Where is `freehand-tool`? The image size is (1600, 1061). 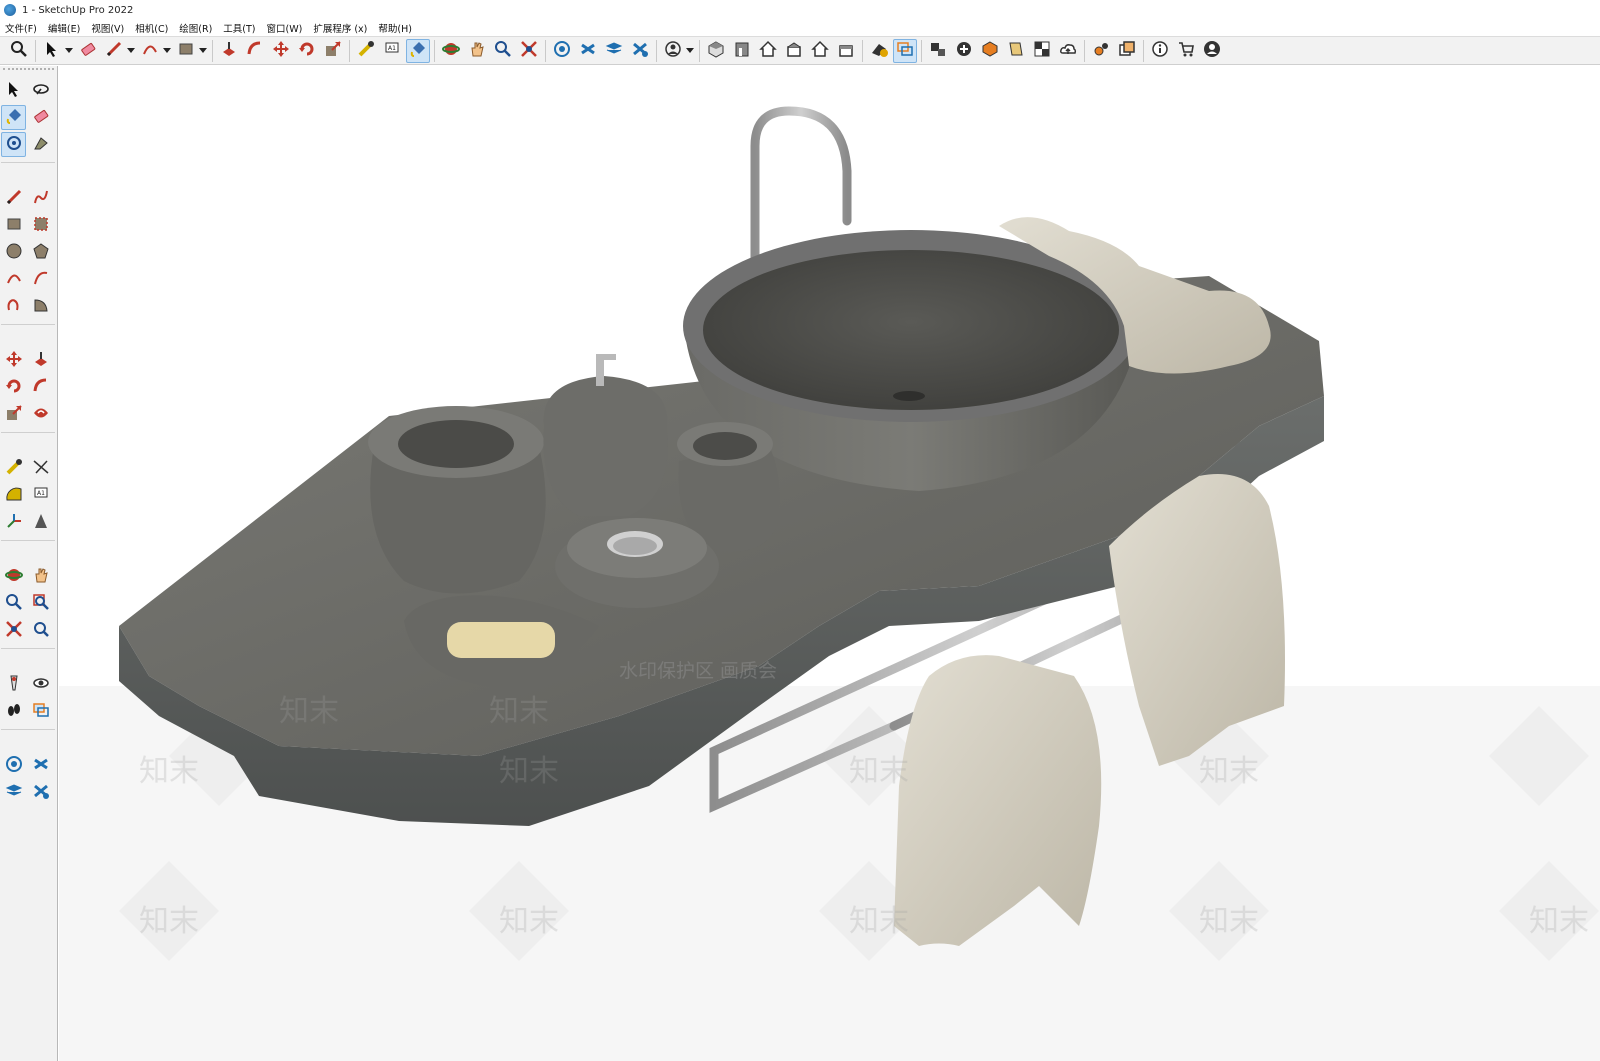 freehand-tool is located at coordinates (40, 198).